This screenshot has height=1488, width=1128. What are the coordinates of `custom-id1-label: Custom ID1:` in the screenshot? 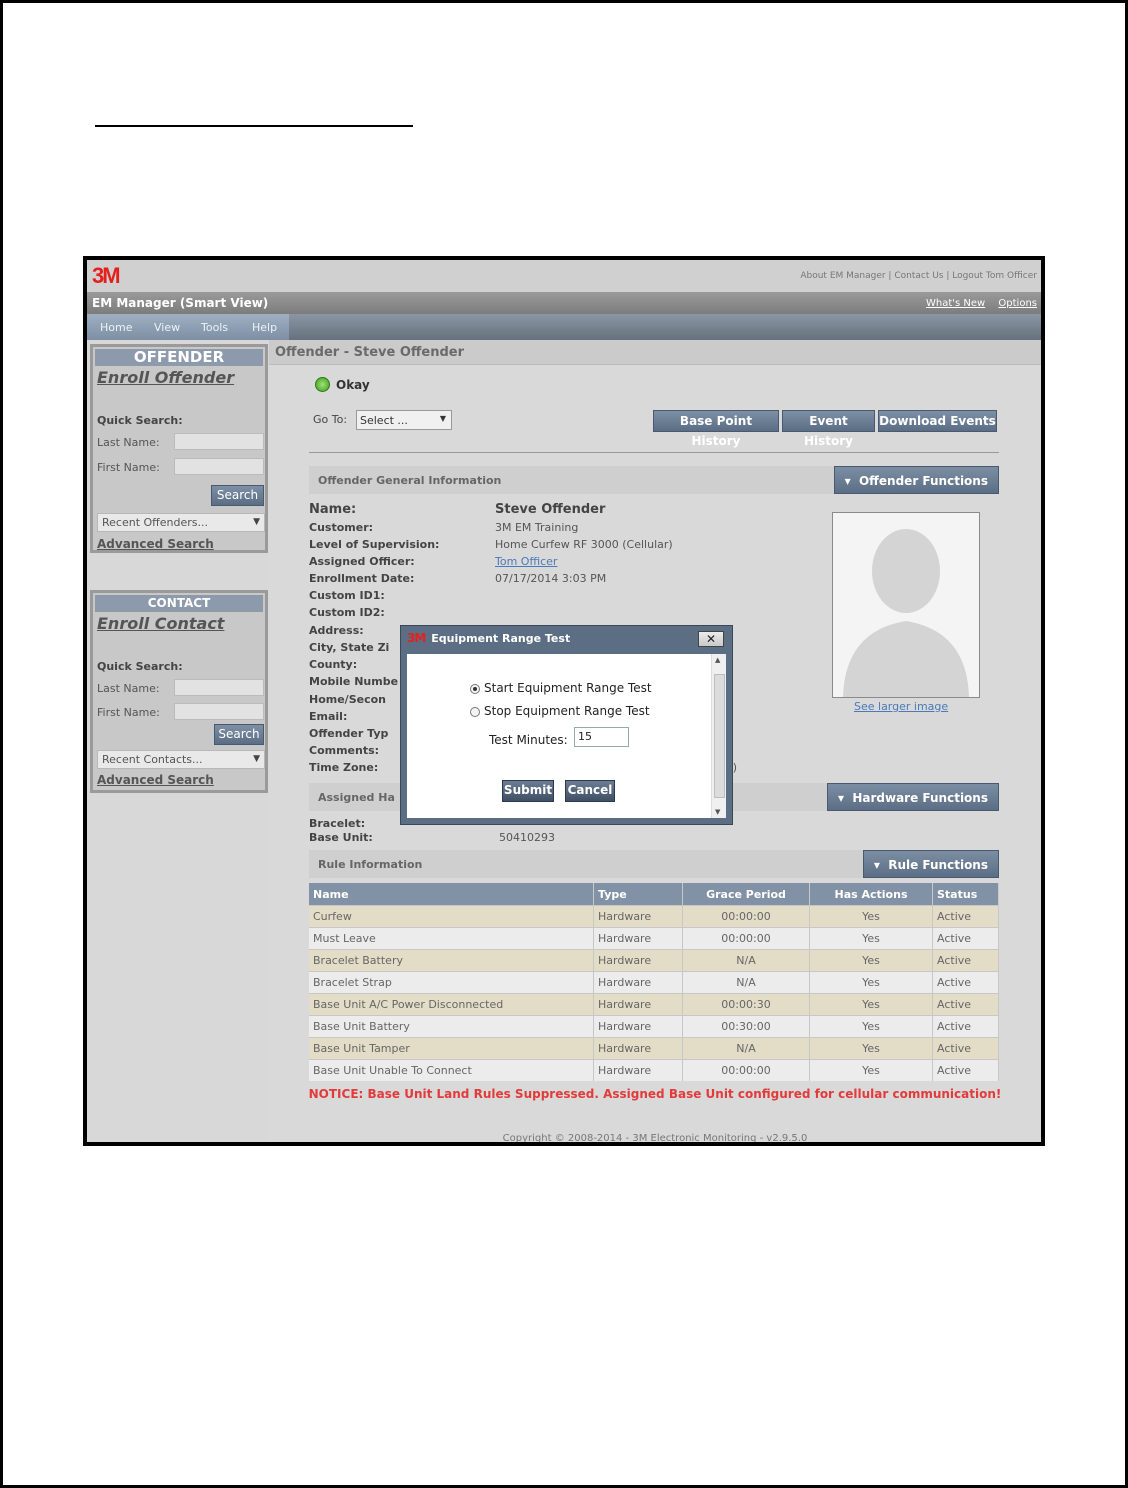 It's located at (347, 595).